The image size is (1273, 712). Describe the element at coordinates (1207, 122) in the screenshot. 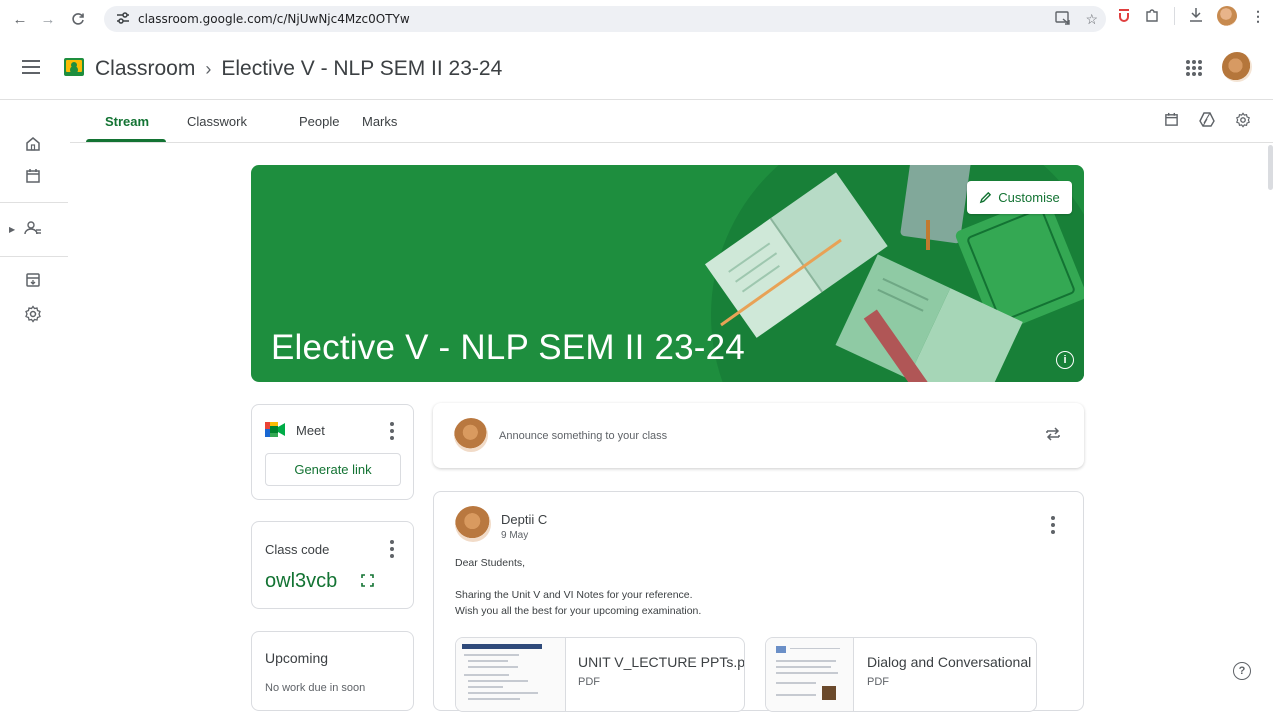

I see `drive-folder-icon` at that location.